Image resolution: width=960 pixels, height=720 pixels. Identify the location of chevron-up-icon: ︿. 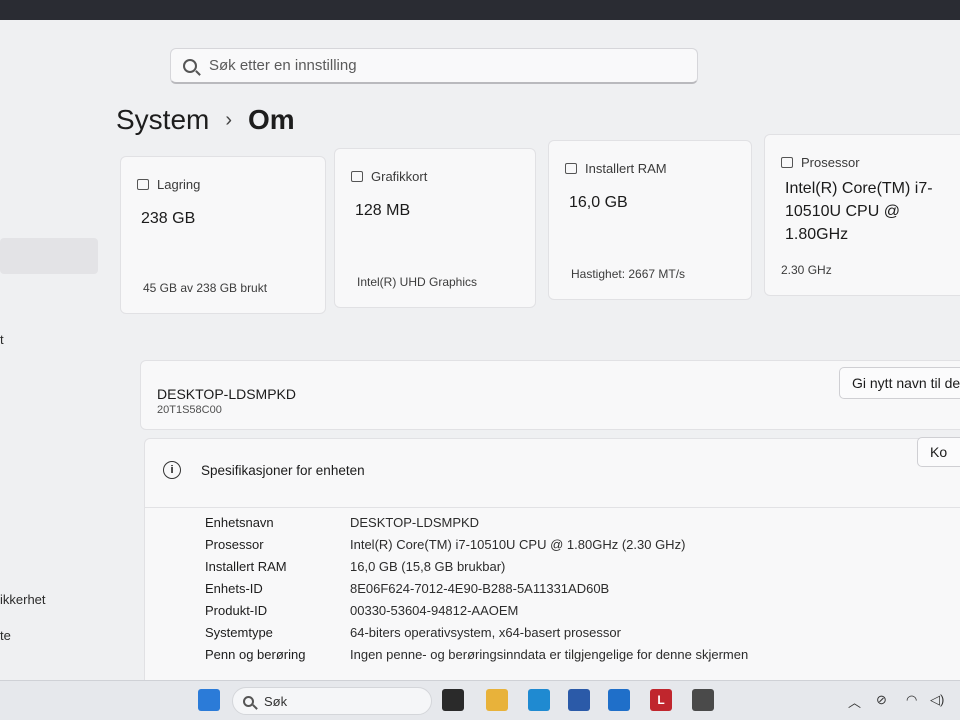
(854, 701).